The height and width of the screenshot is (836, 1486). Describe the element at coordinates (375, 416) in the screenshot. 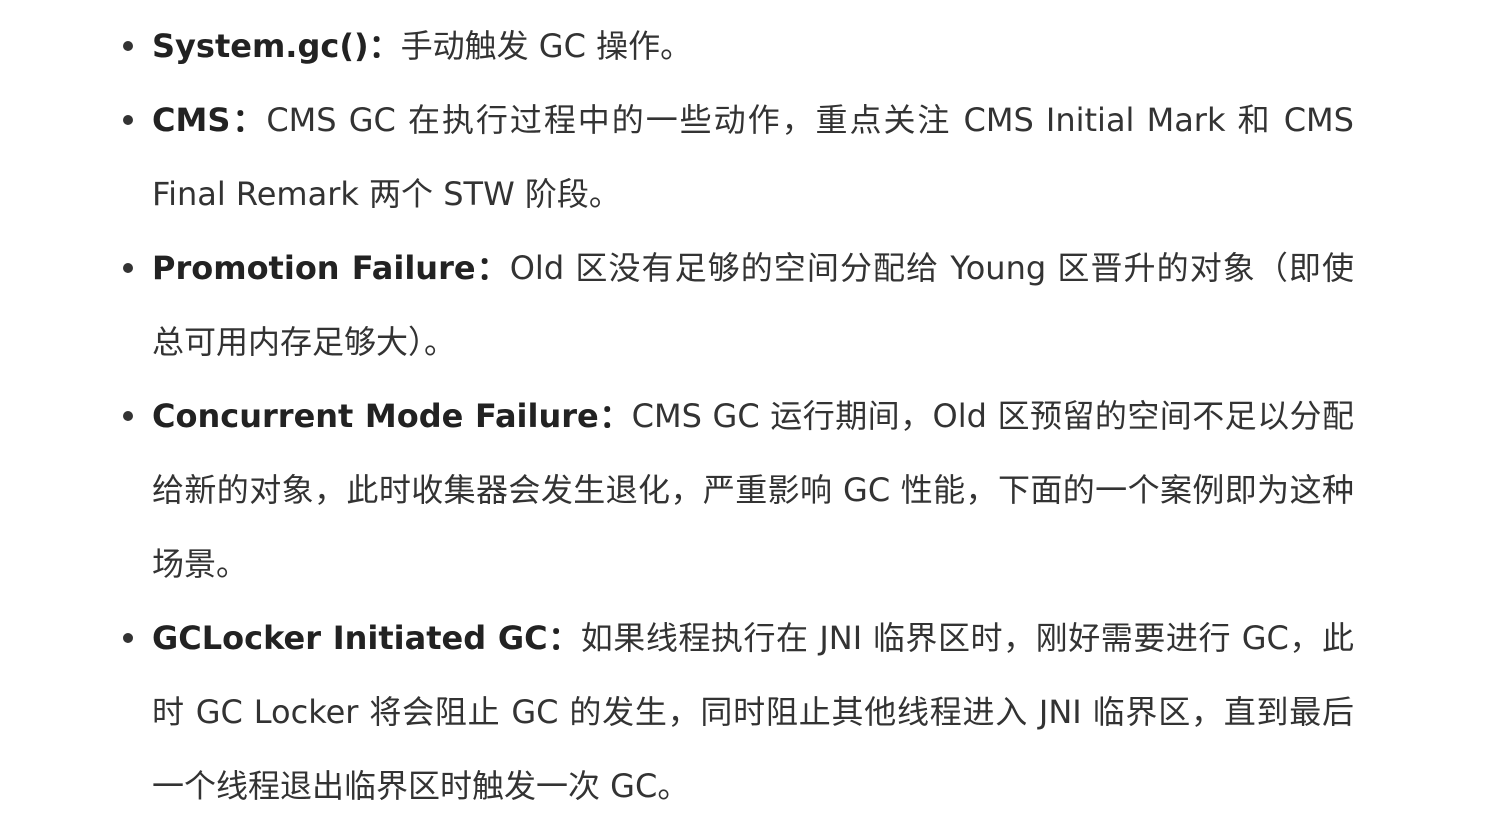

I see `term-label: Concurrent Mode Failure` at that location.